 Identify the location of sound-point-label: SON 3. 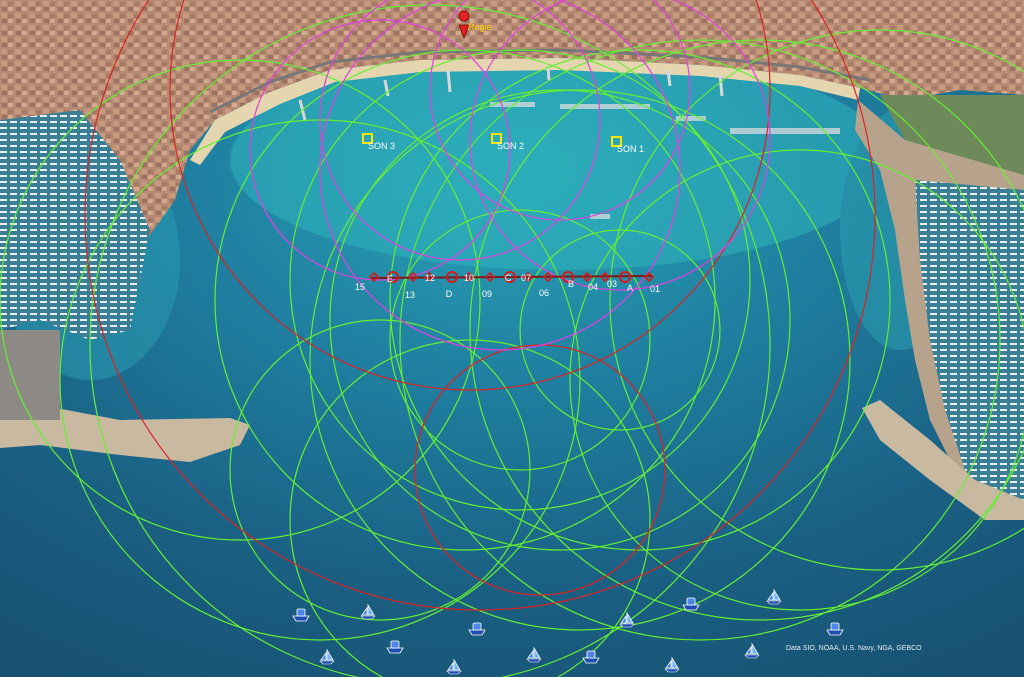
(381, 146).